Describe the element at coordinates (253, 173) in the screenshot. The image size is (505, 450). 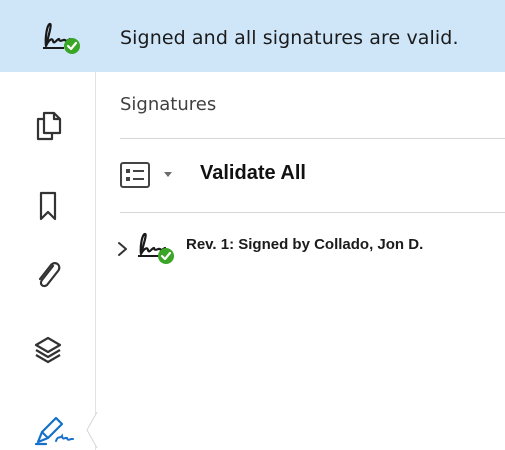
I see `validate-all-button: Validate All` at that location.